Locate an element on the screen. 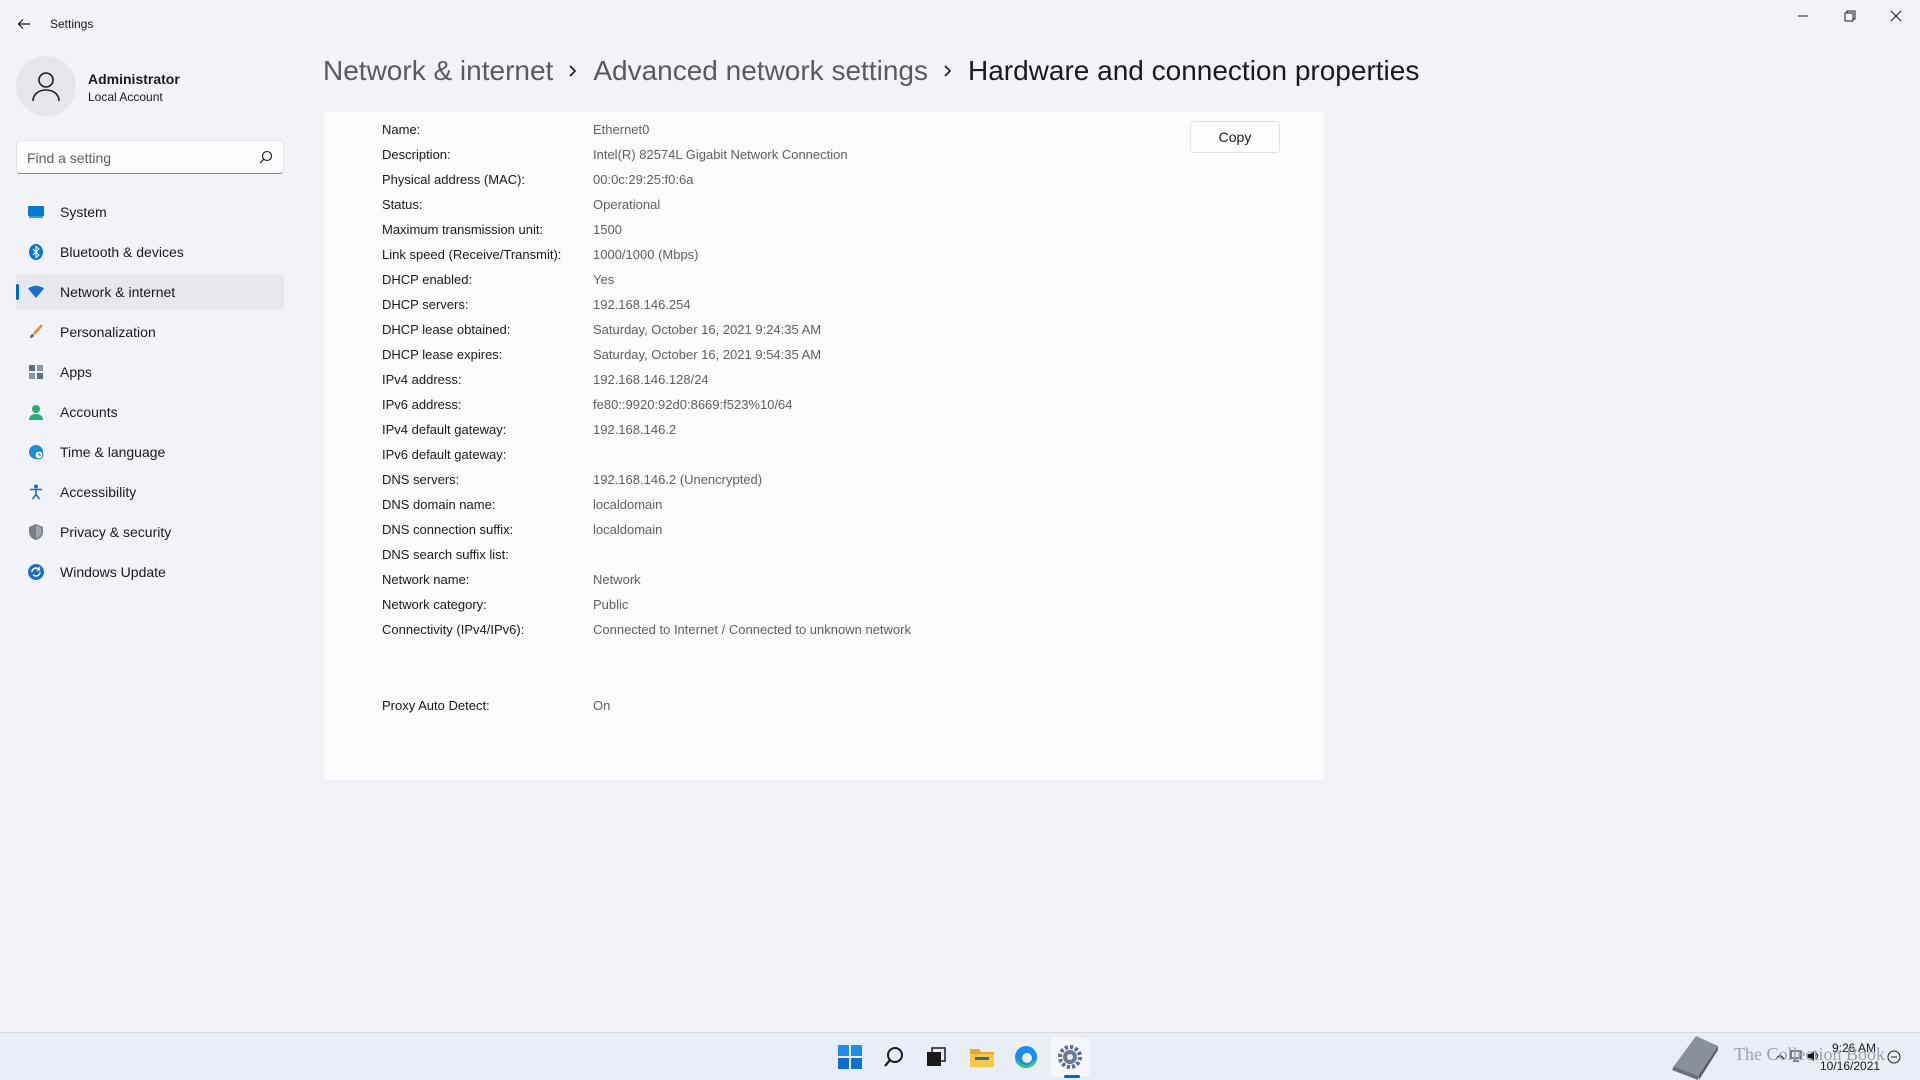  update-icon is located at coordinates (36, 572).